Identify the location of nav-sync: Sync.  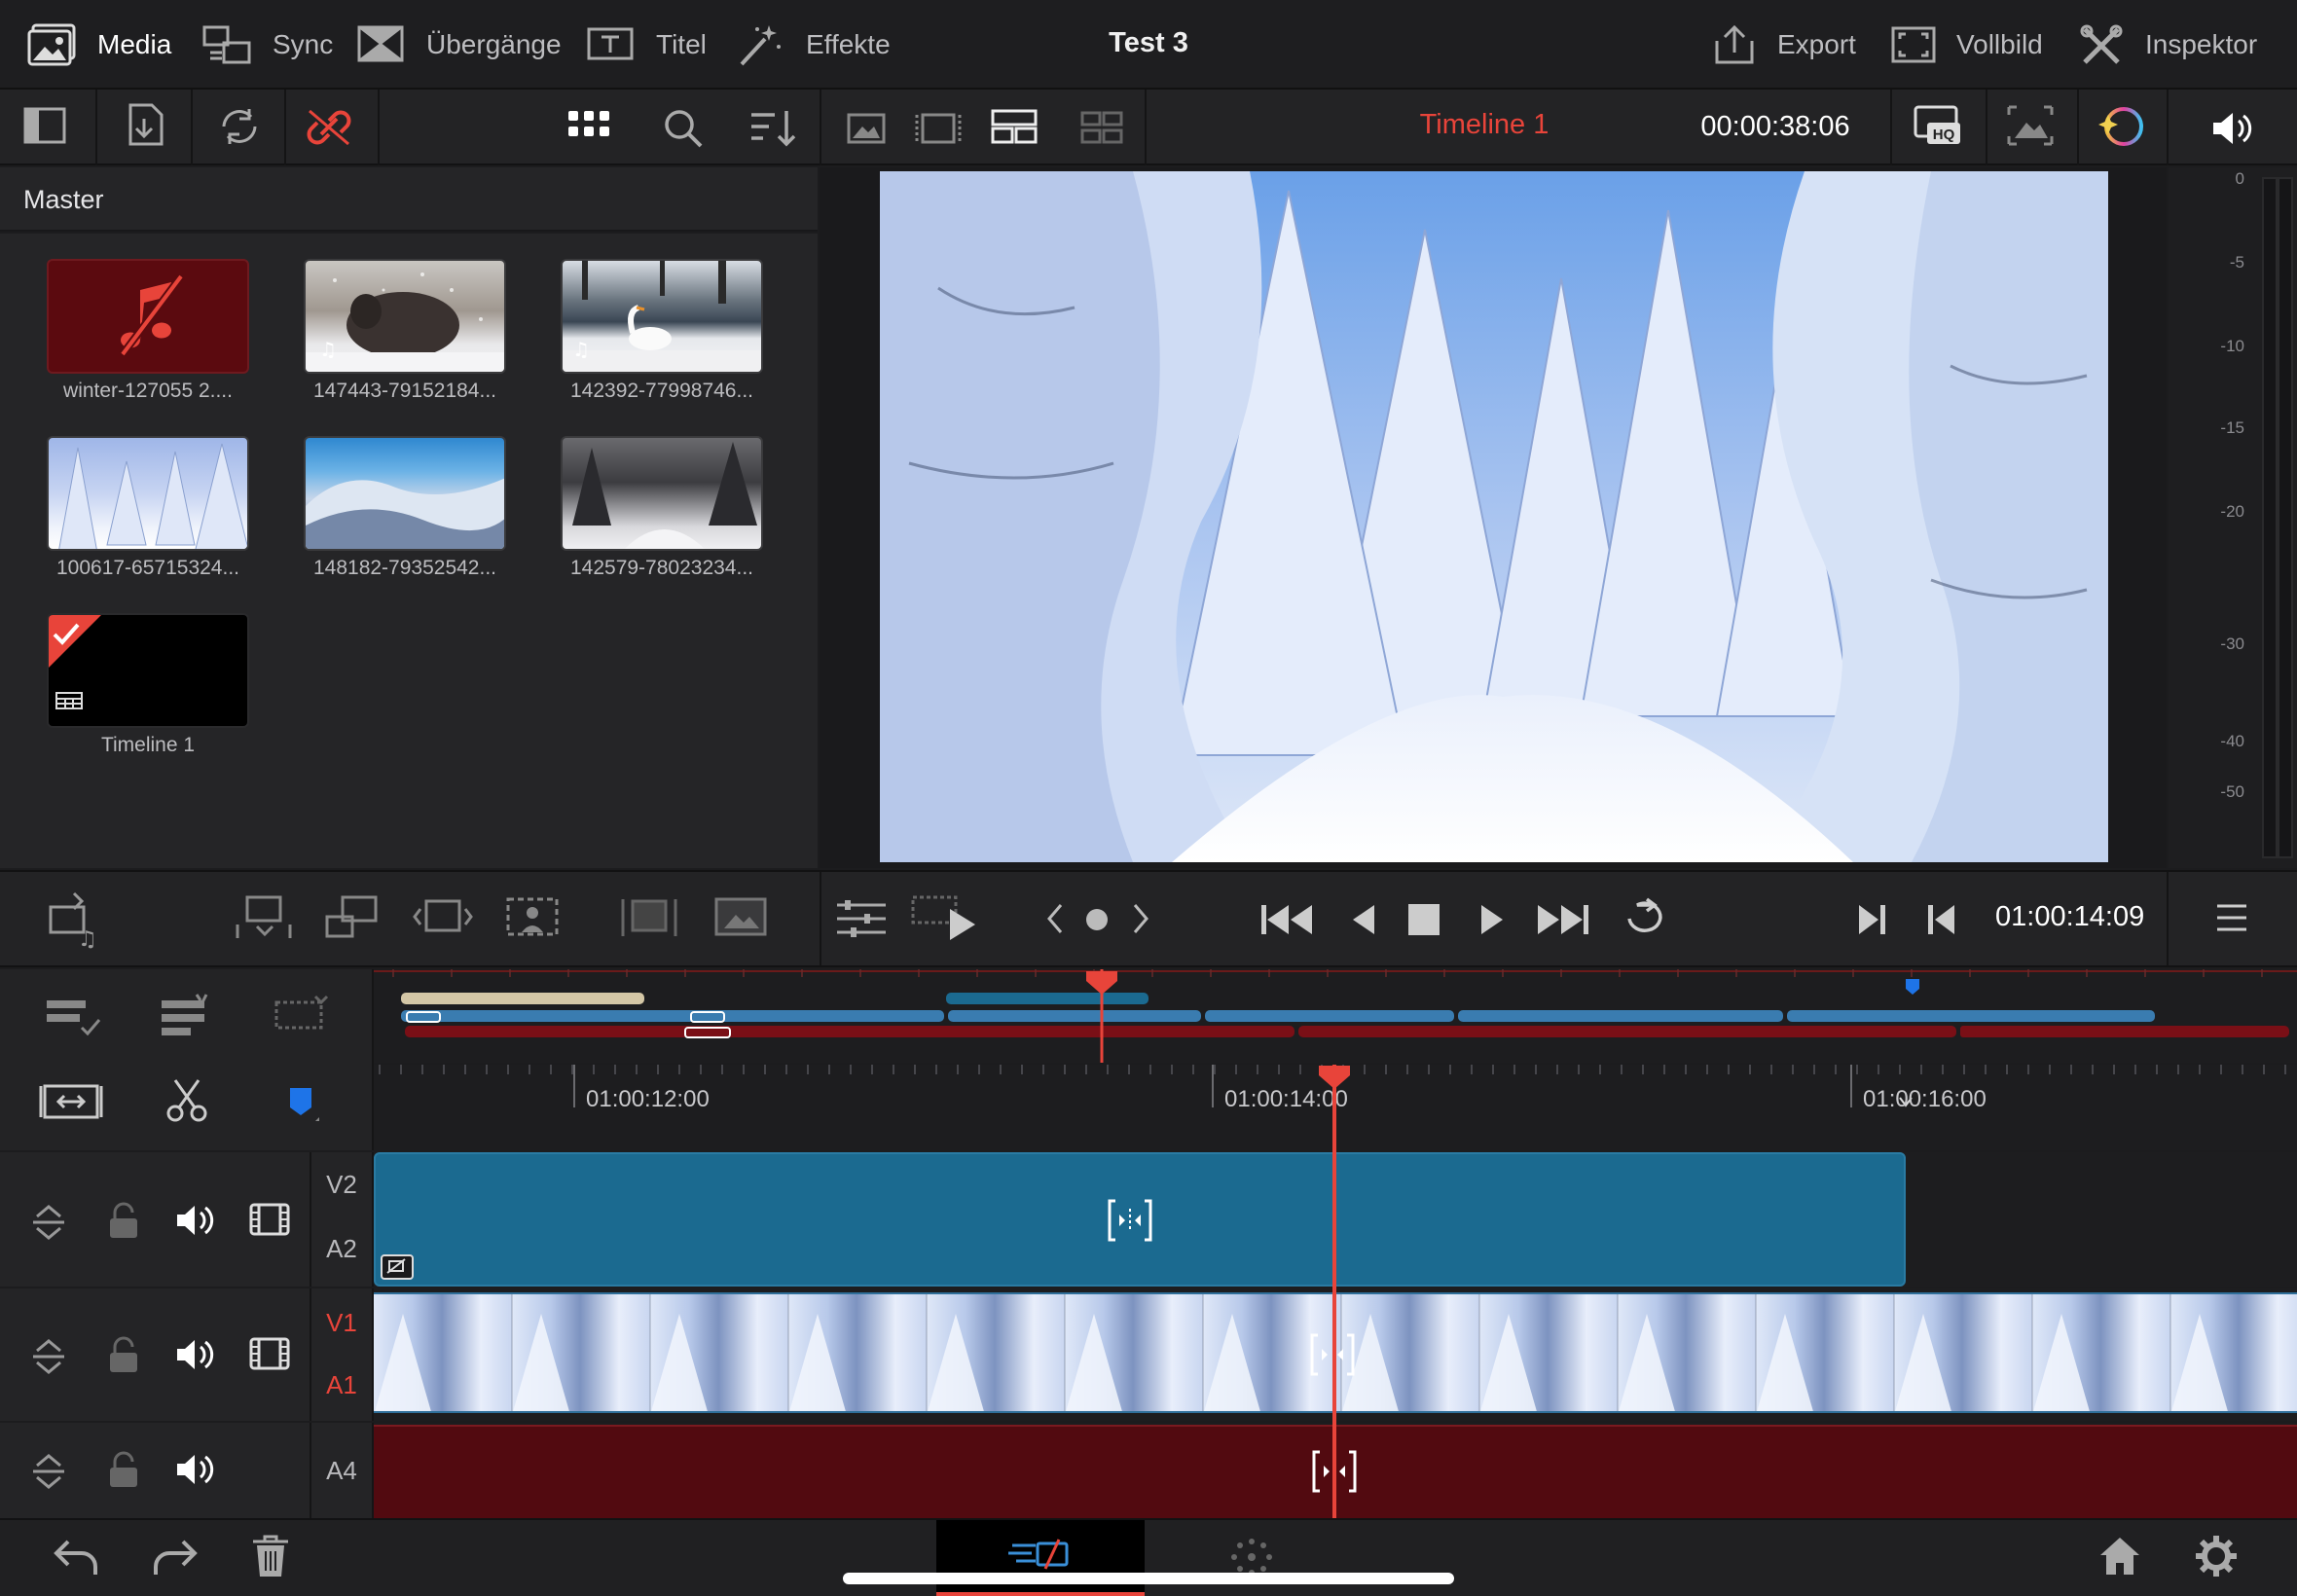
(267, 45).